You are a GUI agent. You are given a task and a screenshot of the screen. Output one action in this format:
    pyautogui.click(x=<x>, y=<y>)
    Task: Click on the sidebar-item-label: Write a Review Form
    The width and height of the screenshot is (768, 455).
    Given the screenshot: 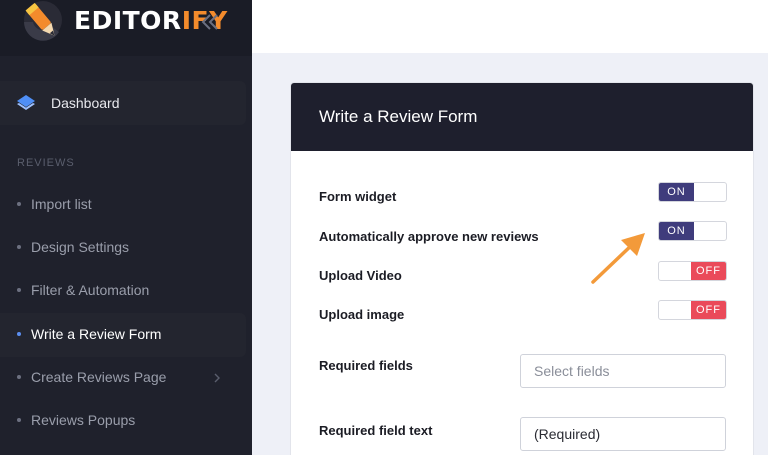 What is the action you would take?
    pyautogui.click(x=96, y=334)
    